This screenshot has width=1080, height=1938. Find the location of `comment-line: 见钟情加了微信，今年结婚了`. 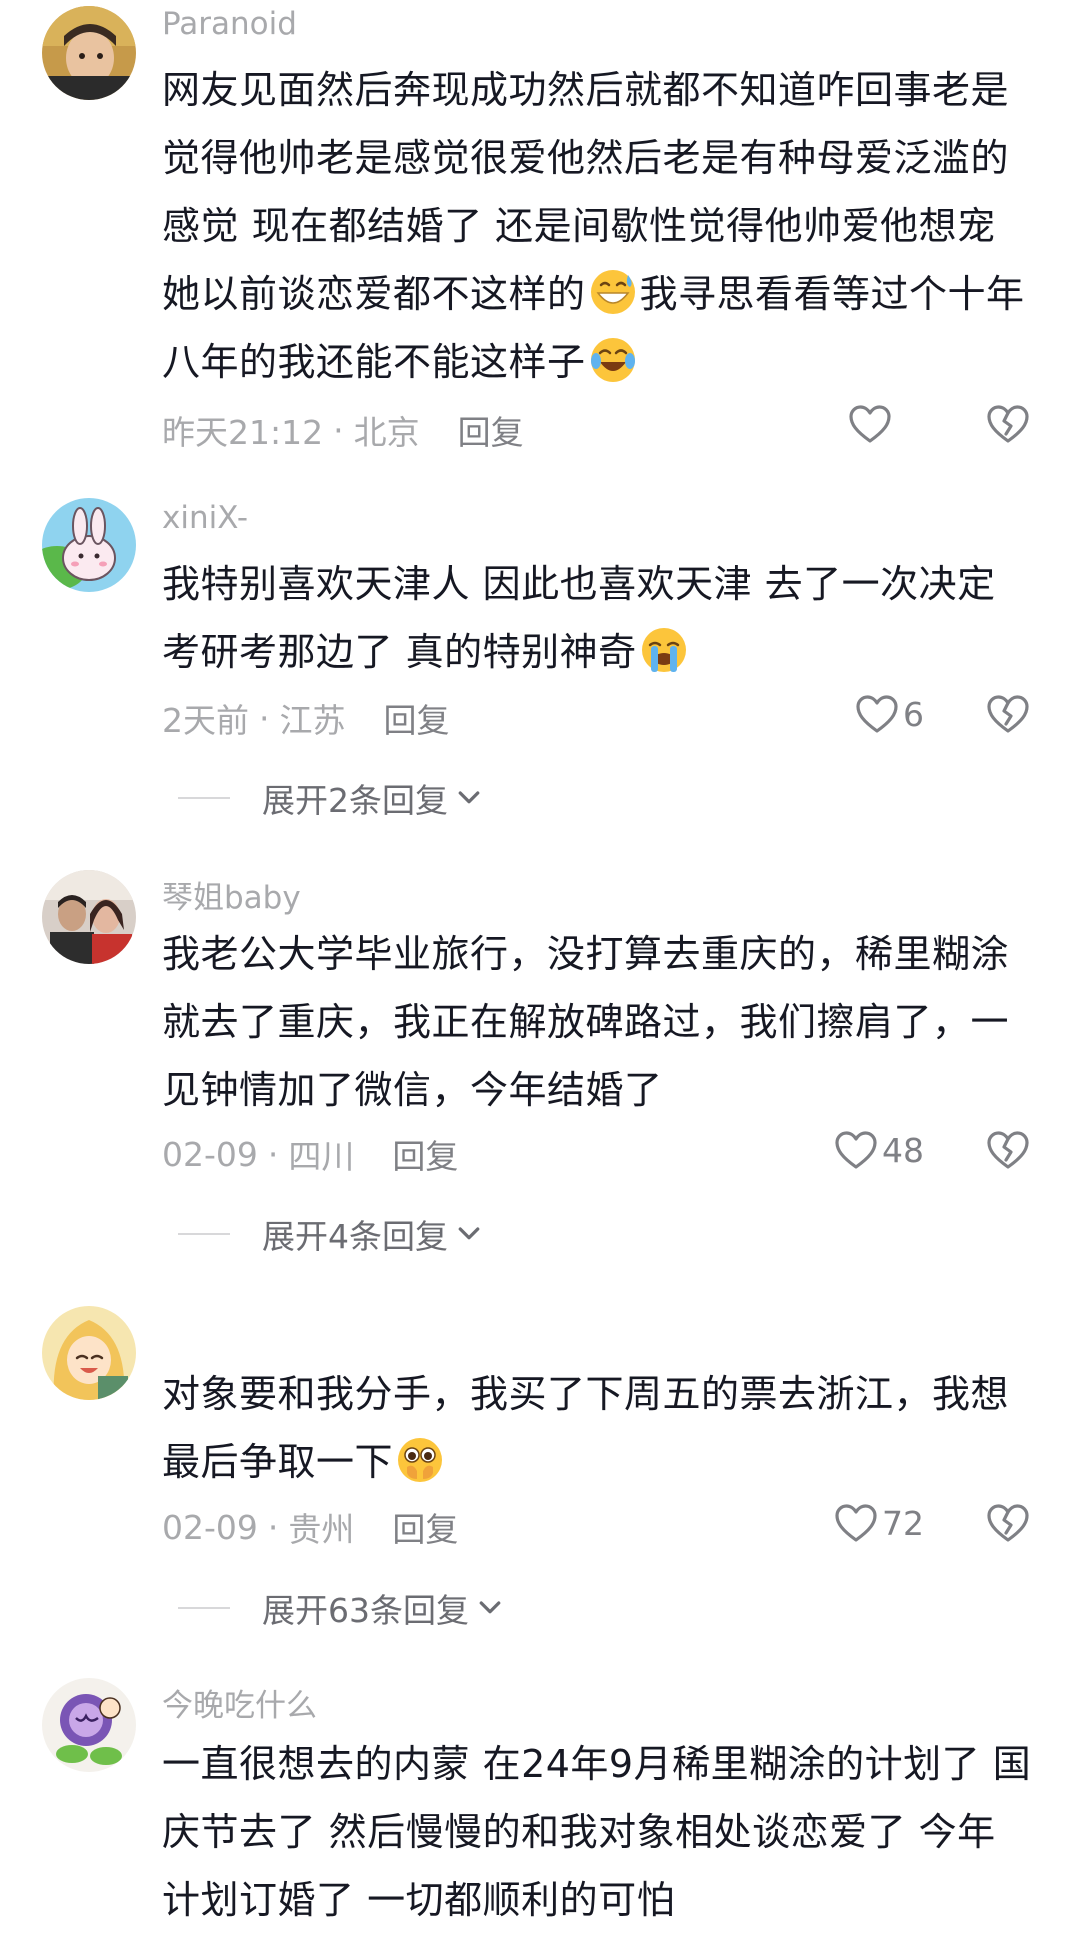

comment-line: 见钟情加了微信，今年结婚了 is located at coordinates (412, 1090).